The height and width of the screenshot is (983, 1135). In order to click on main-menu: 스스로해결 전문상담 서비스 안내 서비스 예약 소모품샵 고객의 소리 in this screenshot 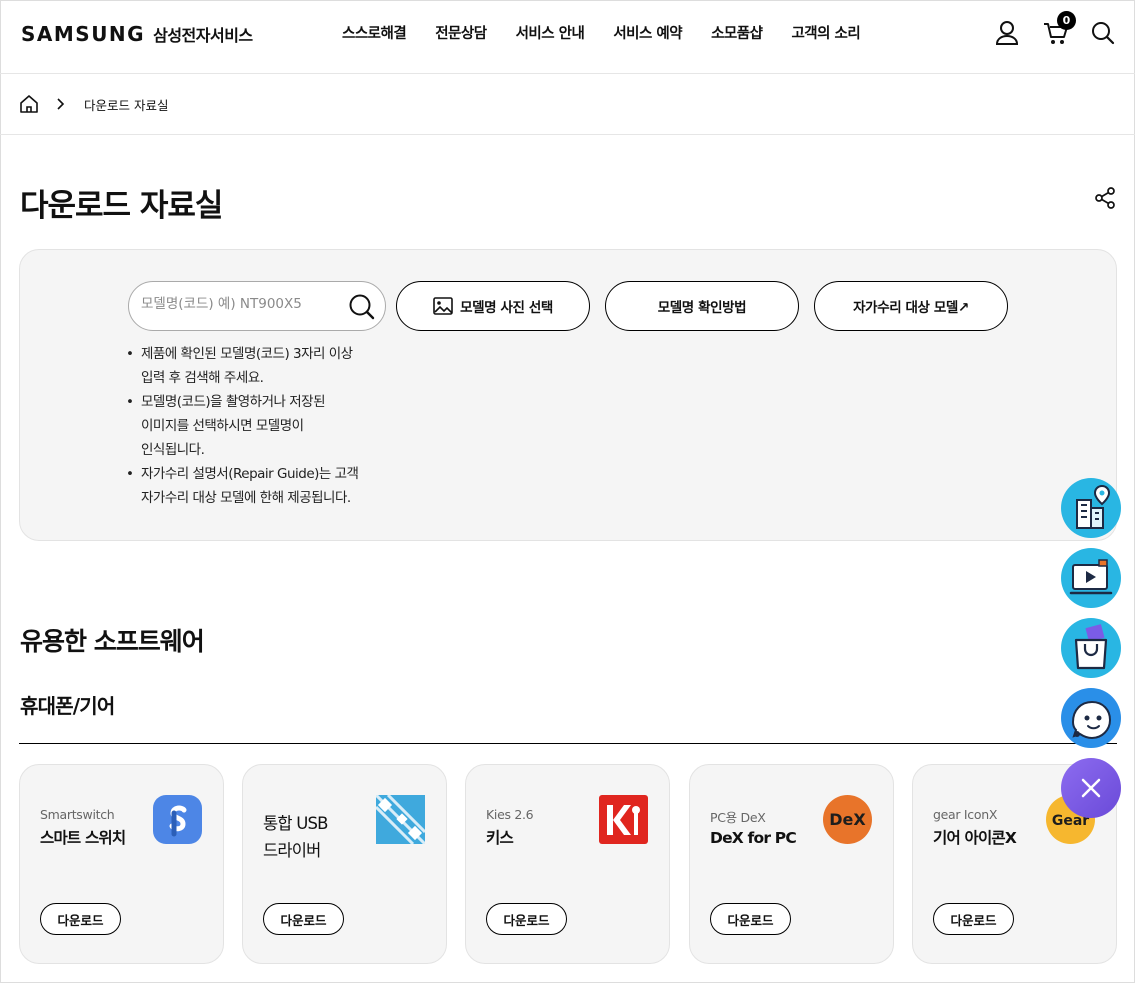, I will do `click(615, 32)`.